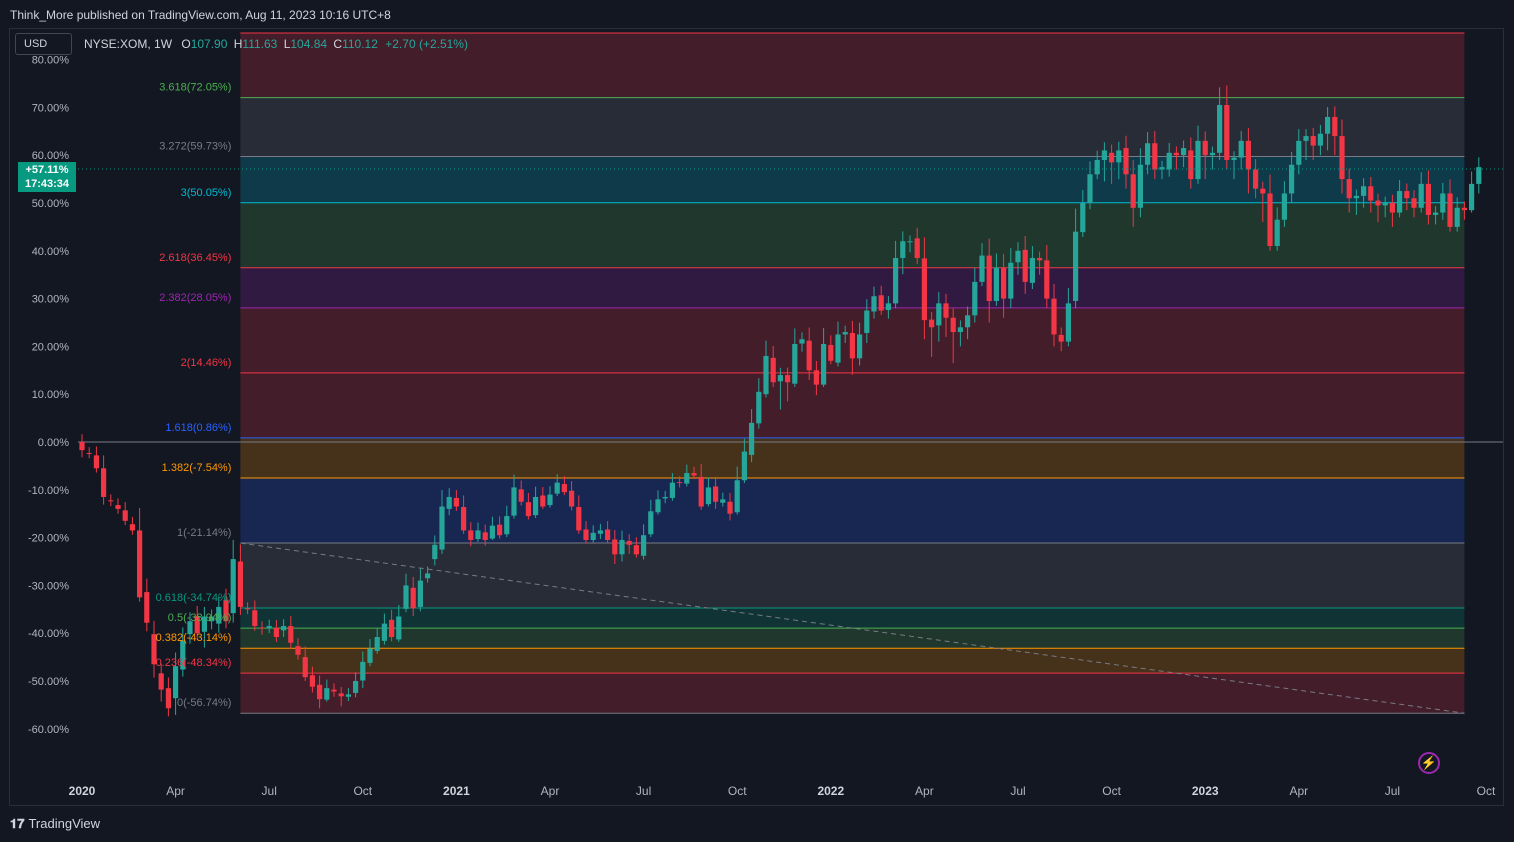 This screenshot has height=842, width=1514. What do you see at coordinates (456, 791) in the screenshot?
I see `x-tick-label: 2021` at bounding box center [456, 791].